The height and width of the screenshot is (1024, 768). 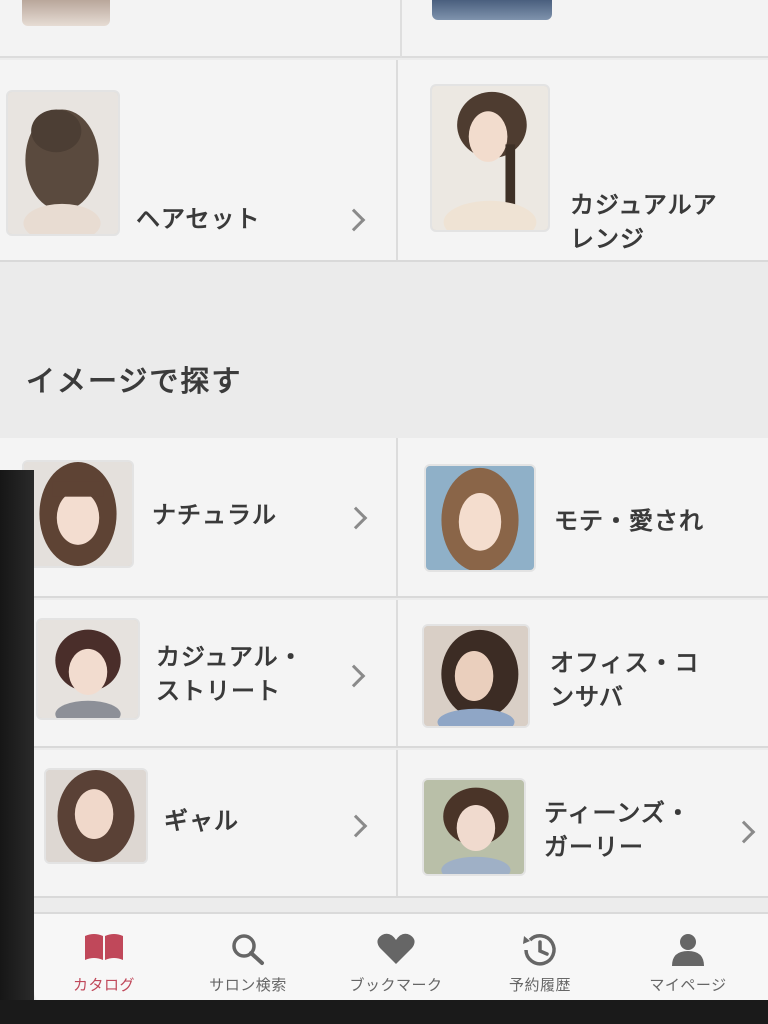 What do you see at coordinates (248, 985) in the screenshot?
I see `tab-label: サロン検索` at bounding box center [248, 985].